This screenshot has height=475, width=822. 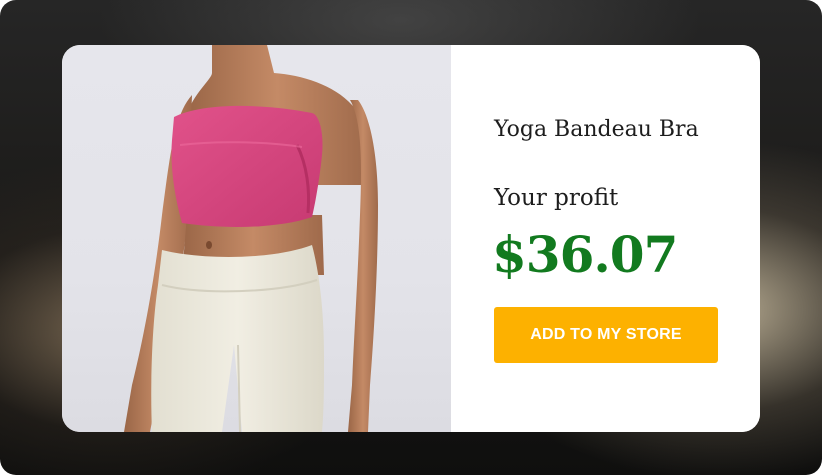 I want to click on add-to-my-store-button: ADD TO MY STORE, so click(x=606, y=335).